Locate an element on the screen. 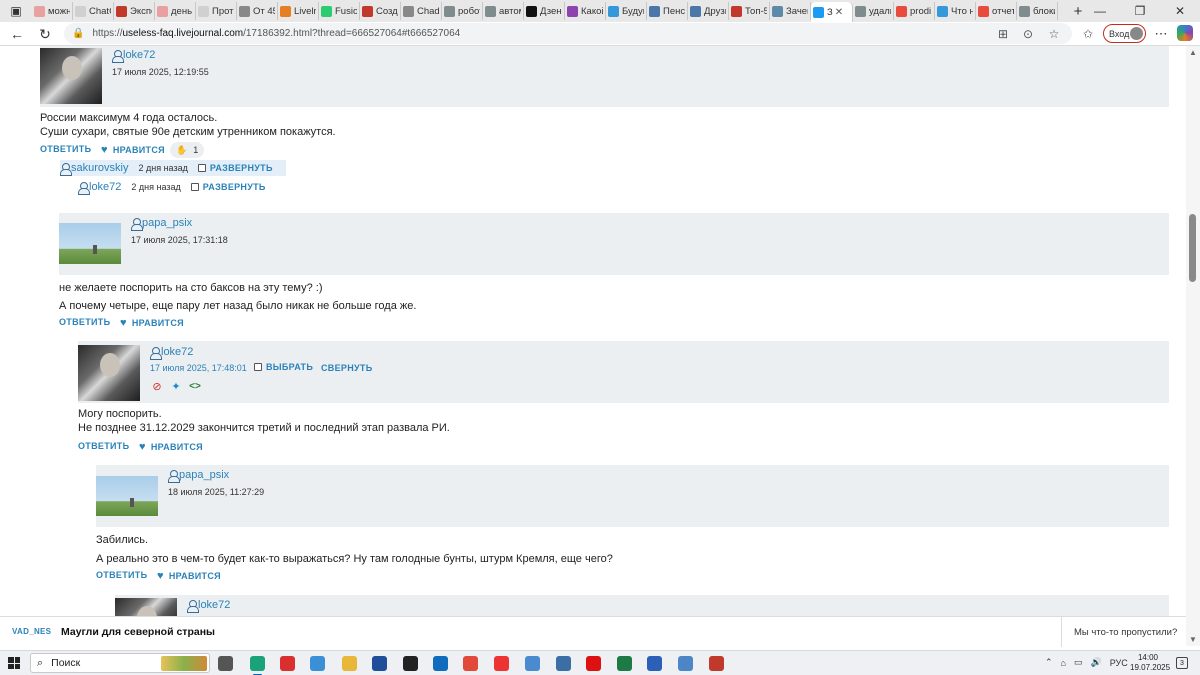 The height and width of the screenshot is (675, 1200). browser-tab: Прот is located at coordinates (216, 11).